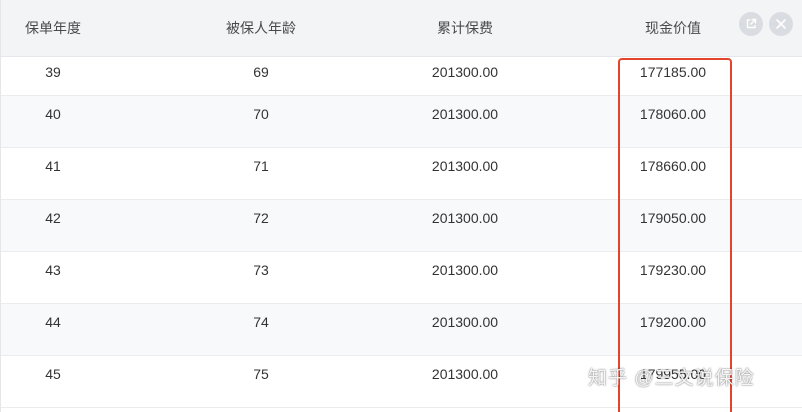  What do you see at coordinates (261, 270) in the screenshot?
I see `cell-insured-age: 73` at bounding box center [261, 270].